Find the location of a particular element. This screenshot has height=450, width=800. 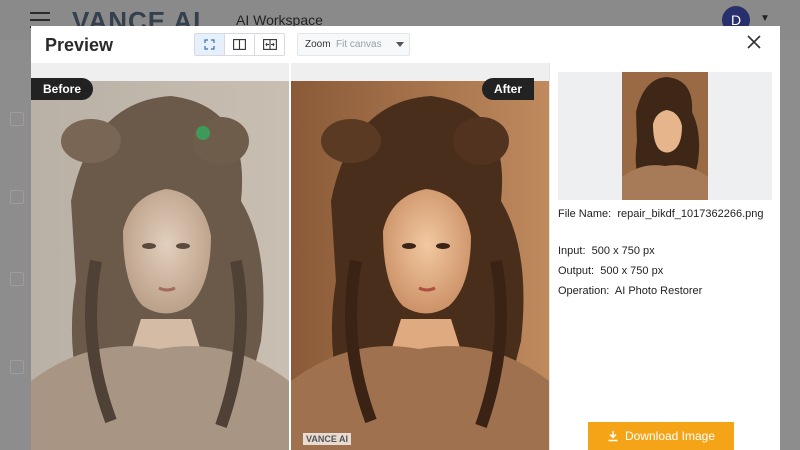

before-label: Before is located at coordinates (62, 89).